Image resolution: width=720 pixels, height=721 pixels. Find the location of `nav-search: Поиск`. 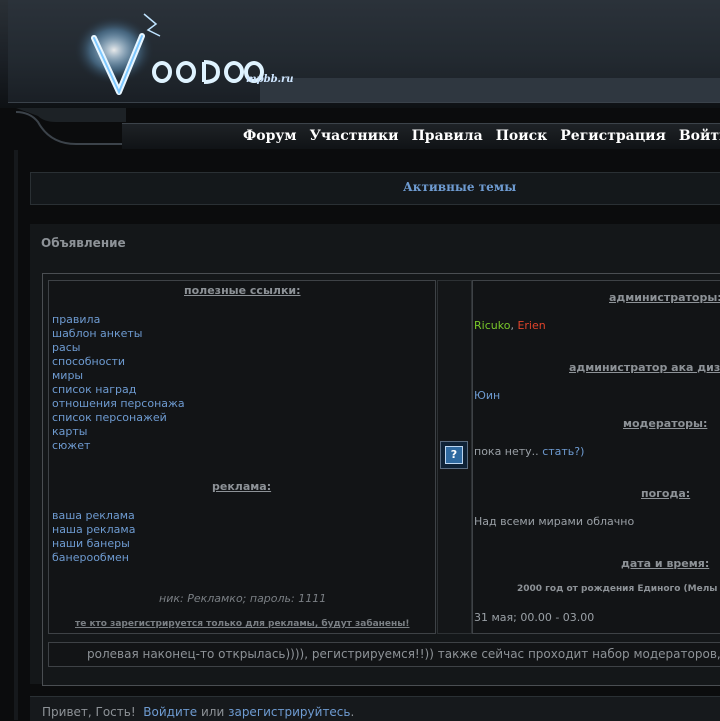

nav-search: Поиск is located at coordinates (522, 136).